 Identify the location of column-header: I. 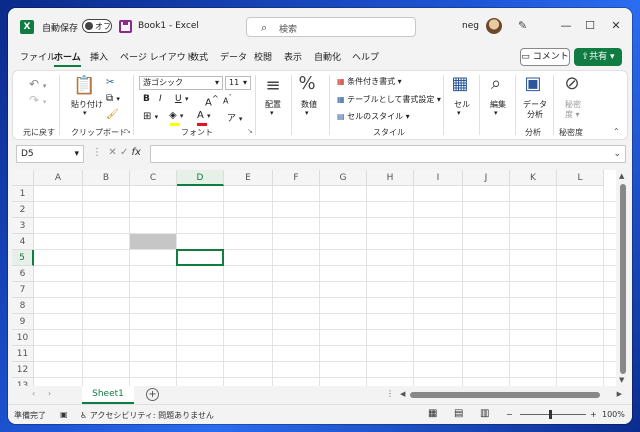
(438, 178).